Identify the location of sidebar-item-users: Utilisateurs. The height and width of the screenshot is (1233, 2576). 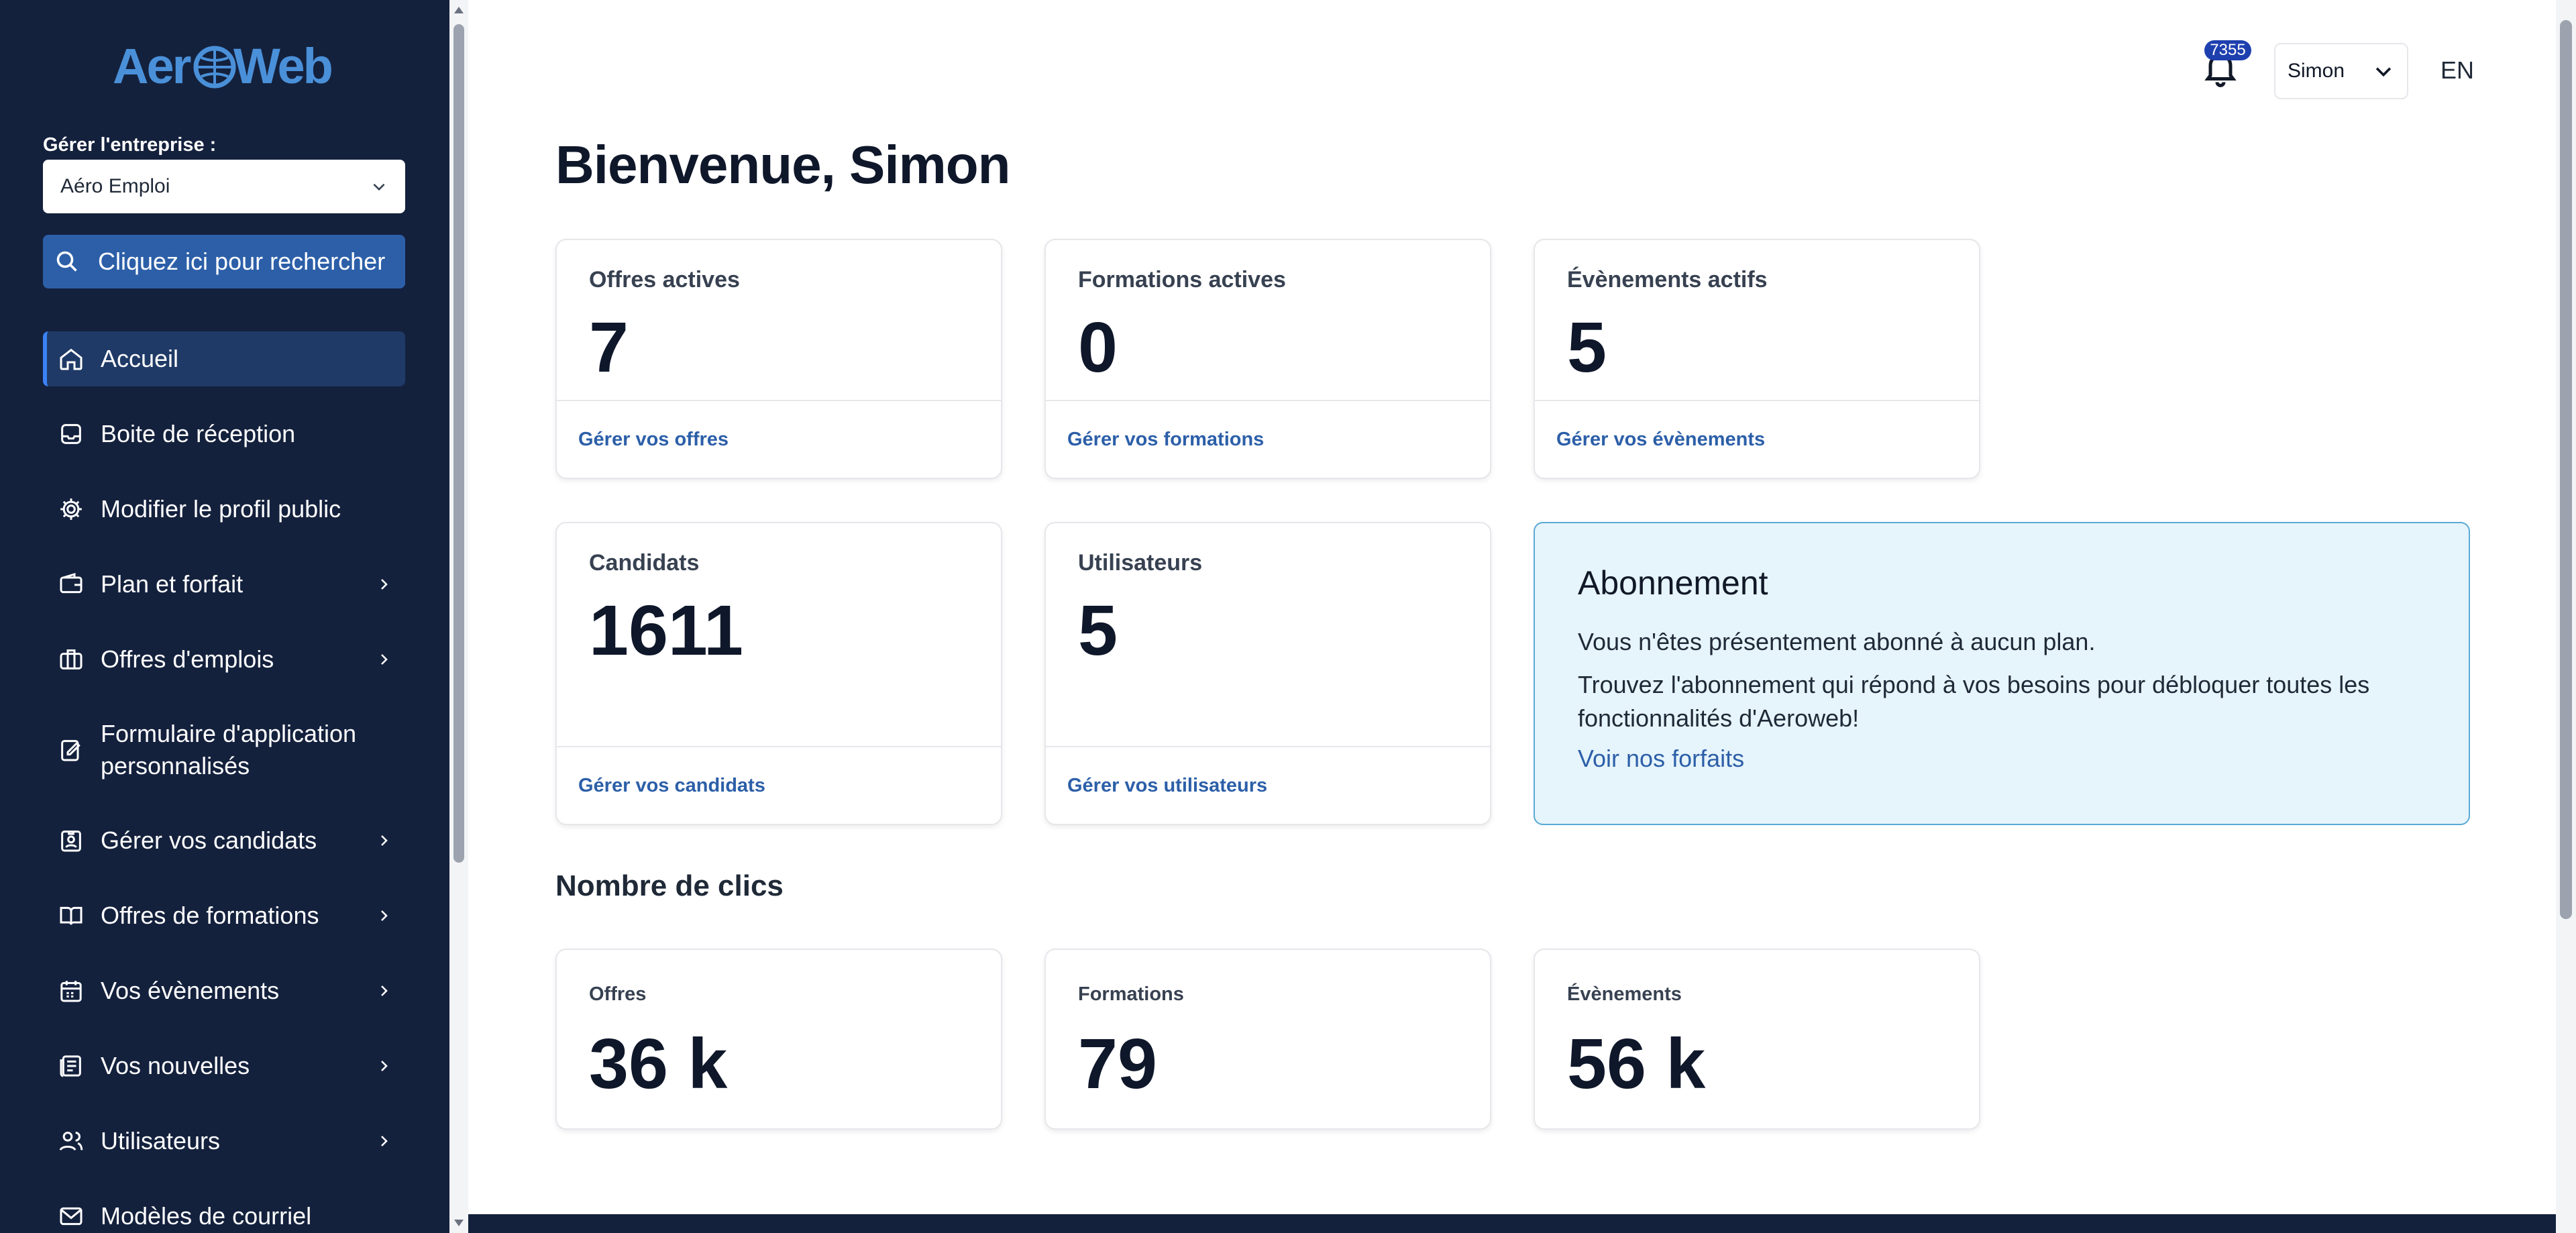
(224, 1141).